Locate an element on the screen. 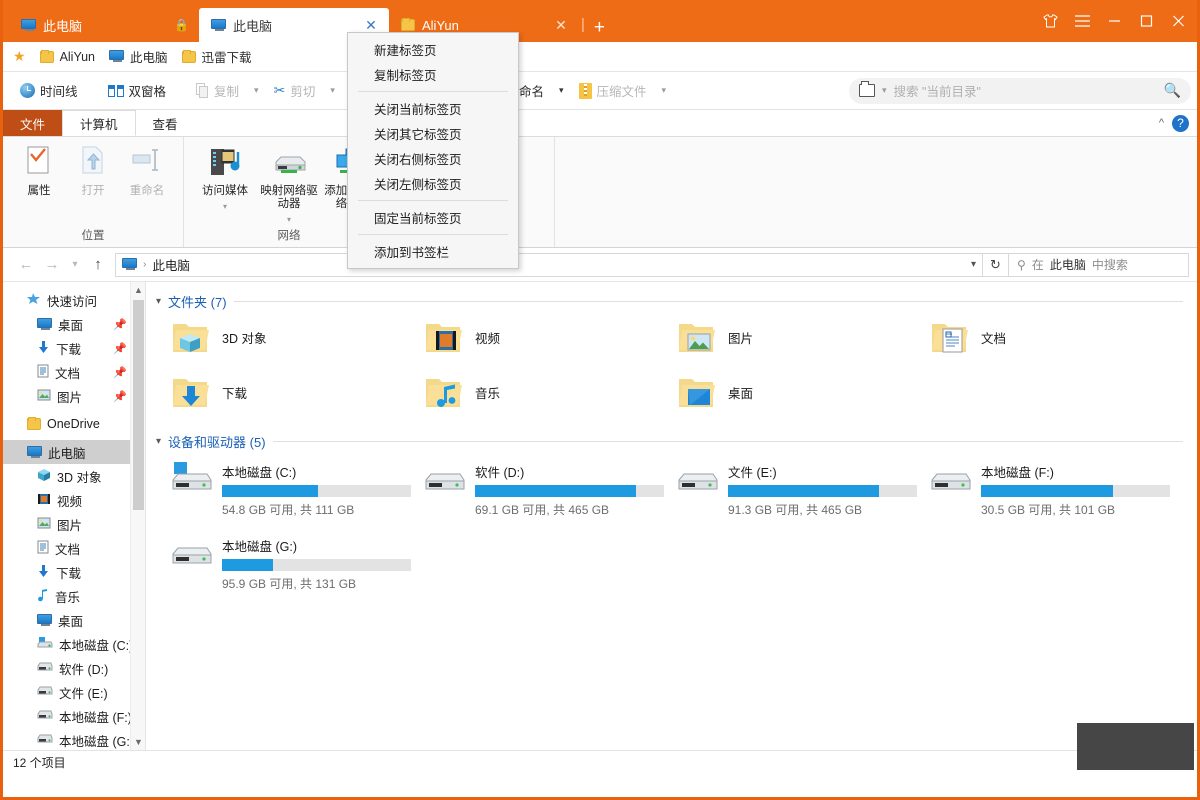  ribbon-rename-button: 重命名 is located at coordinates (147, 170).